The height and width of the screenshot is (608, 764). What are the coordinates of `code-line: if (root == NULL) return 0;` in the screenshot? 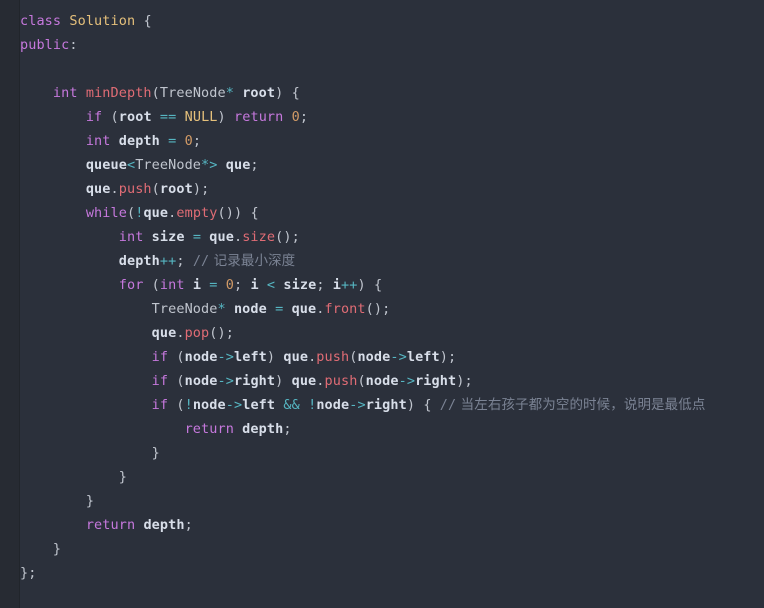 It's located at (392, 117).